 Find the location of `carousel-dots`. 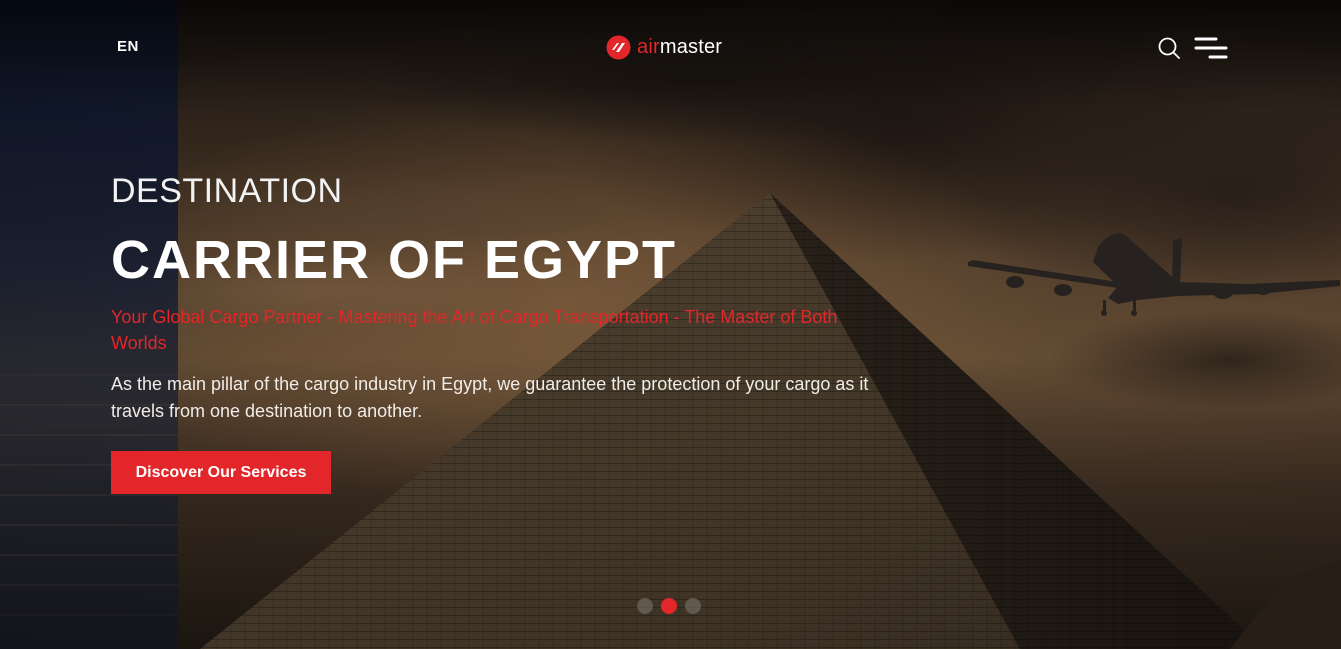

carousel-dots is located at coordinates (669, 606).